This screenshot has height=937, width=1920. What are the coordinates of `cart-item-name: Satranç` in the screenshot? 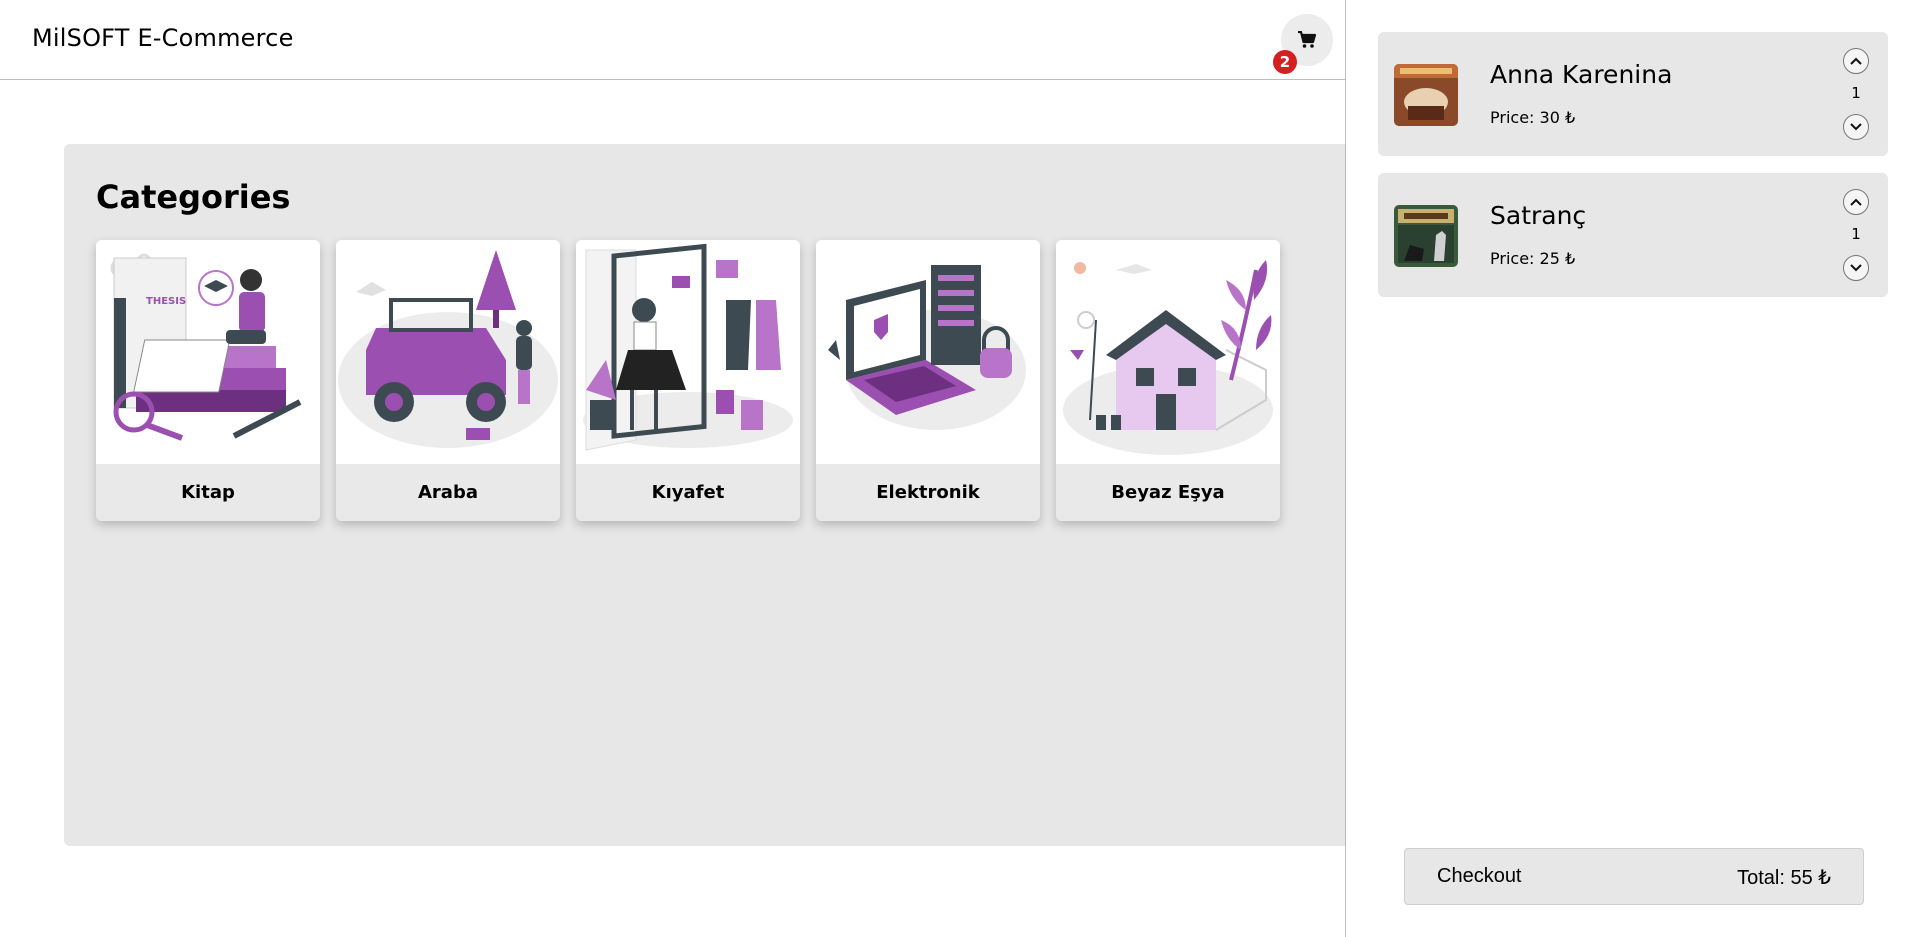 It's located at (1538, 215).